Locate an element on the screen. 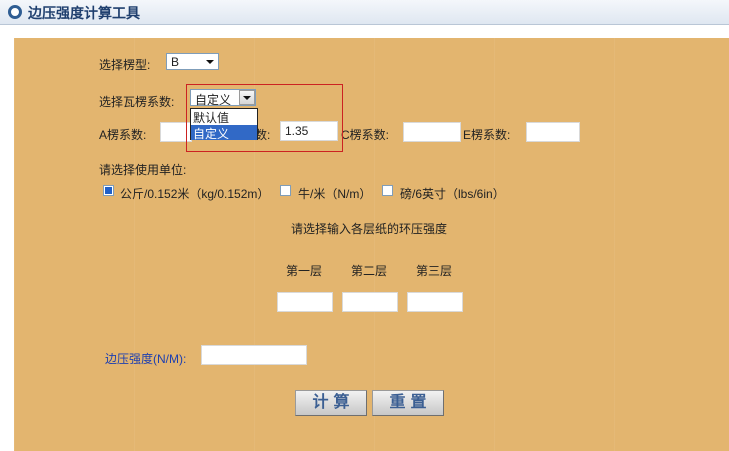 Image resolution: width=729 pixels, height=451 pixels. c-coef-label: C楞系数: is located at coordinates (365, 135).